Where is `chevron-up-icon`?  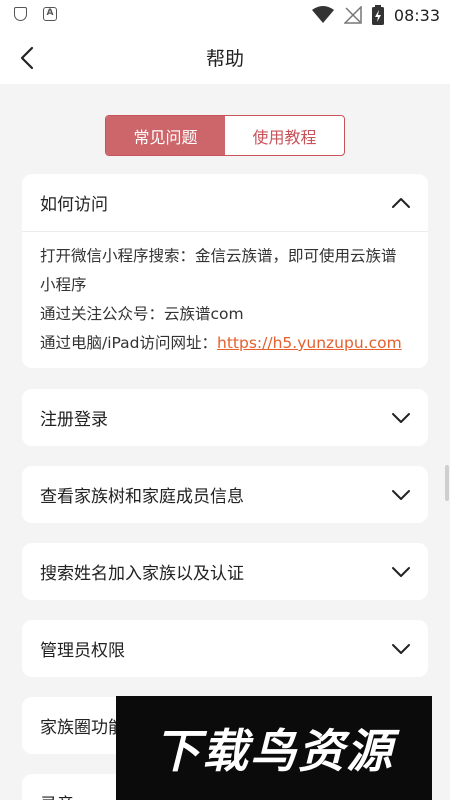 chevron-up-icon is located at coordinates (401, 203).